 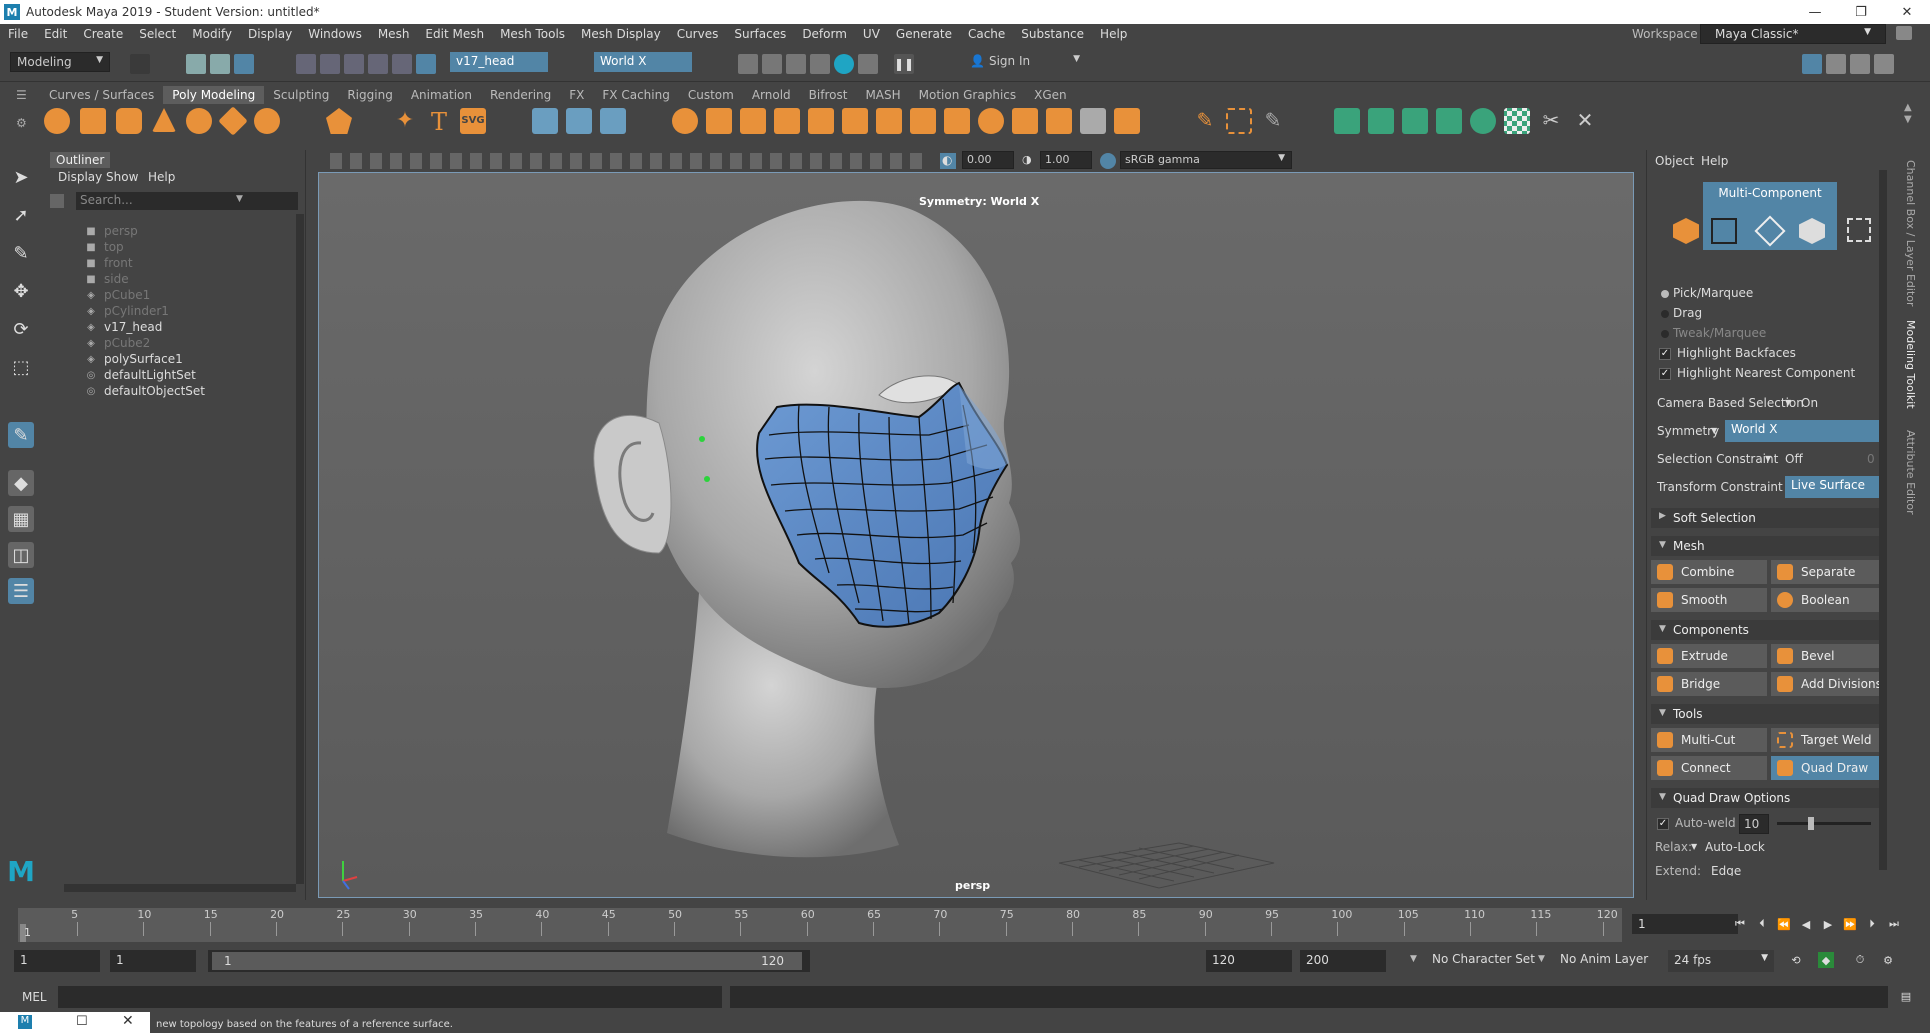 What do you see at coordinates (473, 121) in the screenshot?
I see `svg-icon: SVG` at bounding box center [473, 121].